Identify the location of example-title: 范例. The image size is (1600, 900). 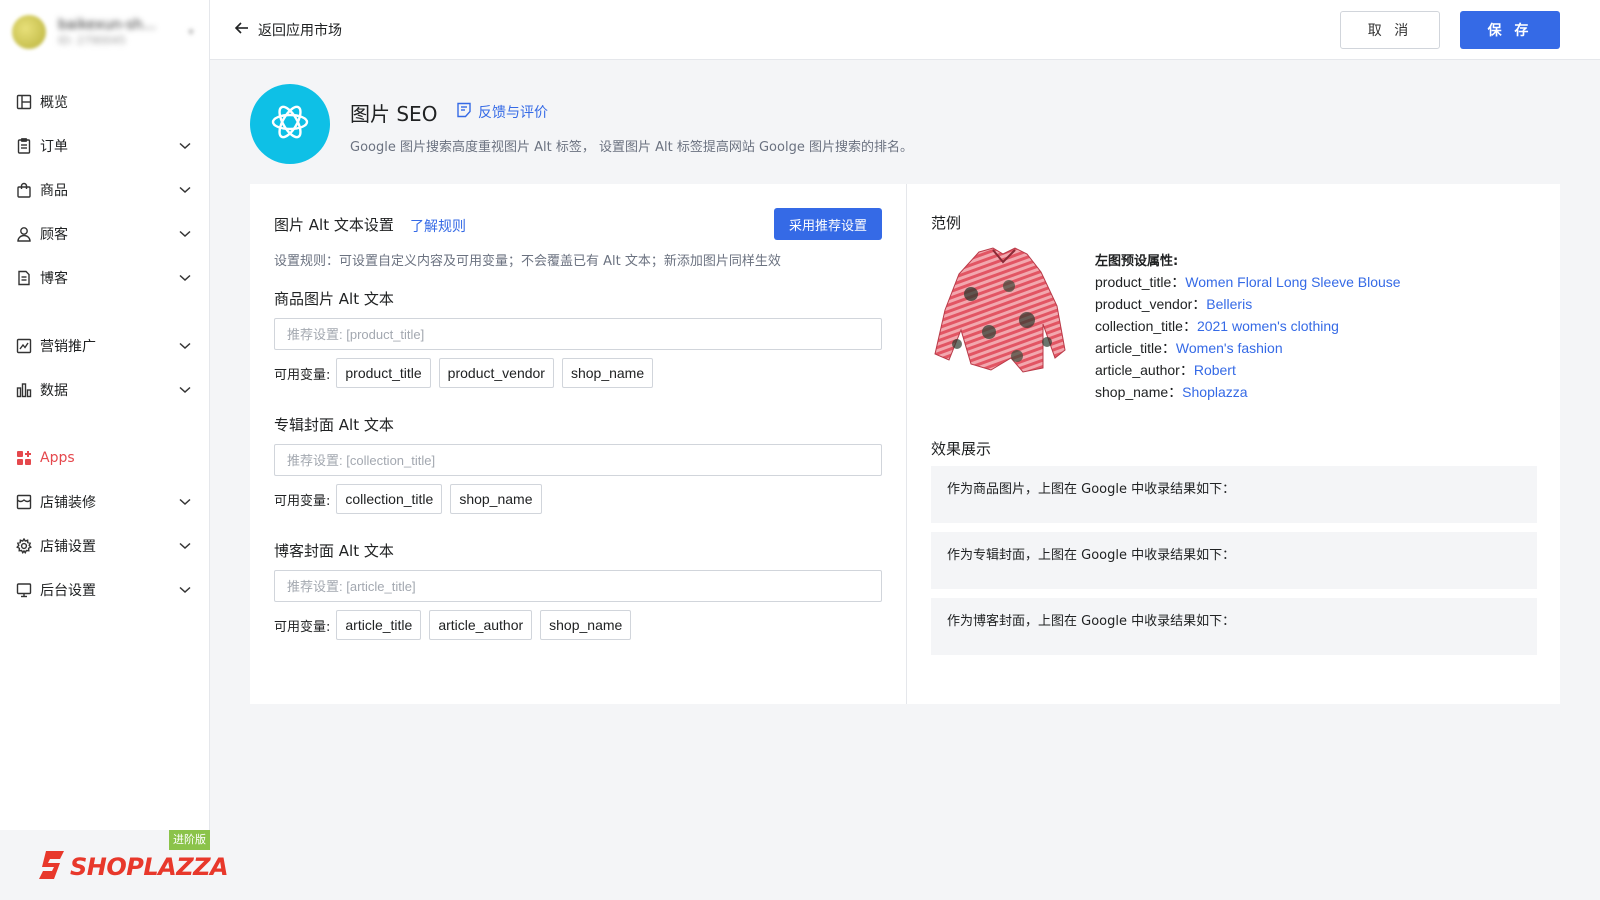
(946, 223).